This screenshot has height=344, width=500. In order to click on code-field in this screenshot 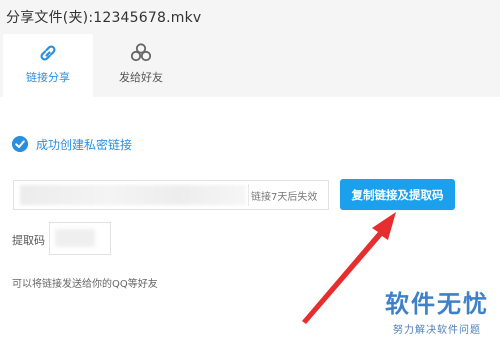, I will do `click(80, 238)`.